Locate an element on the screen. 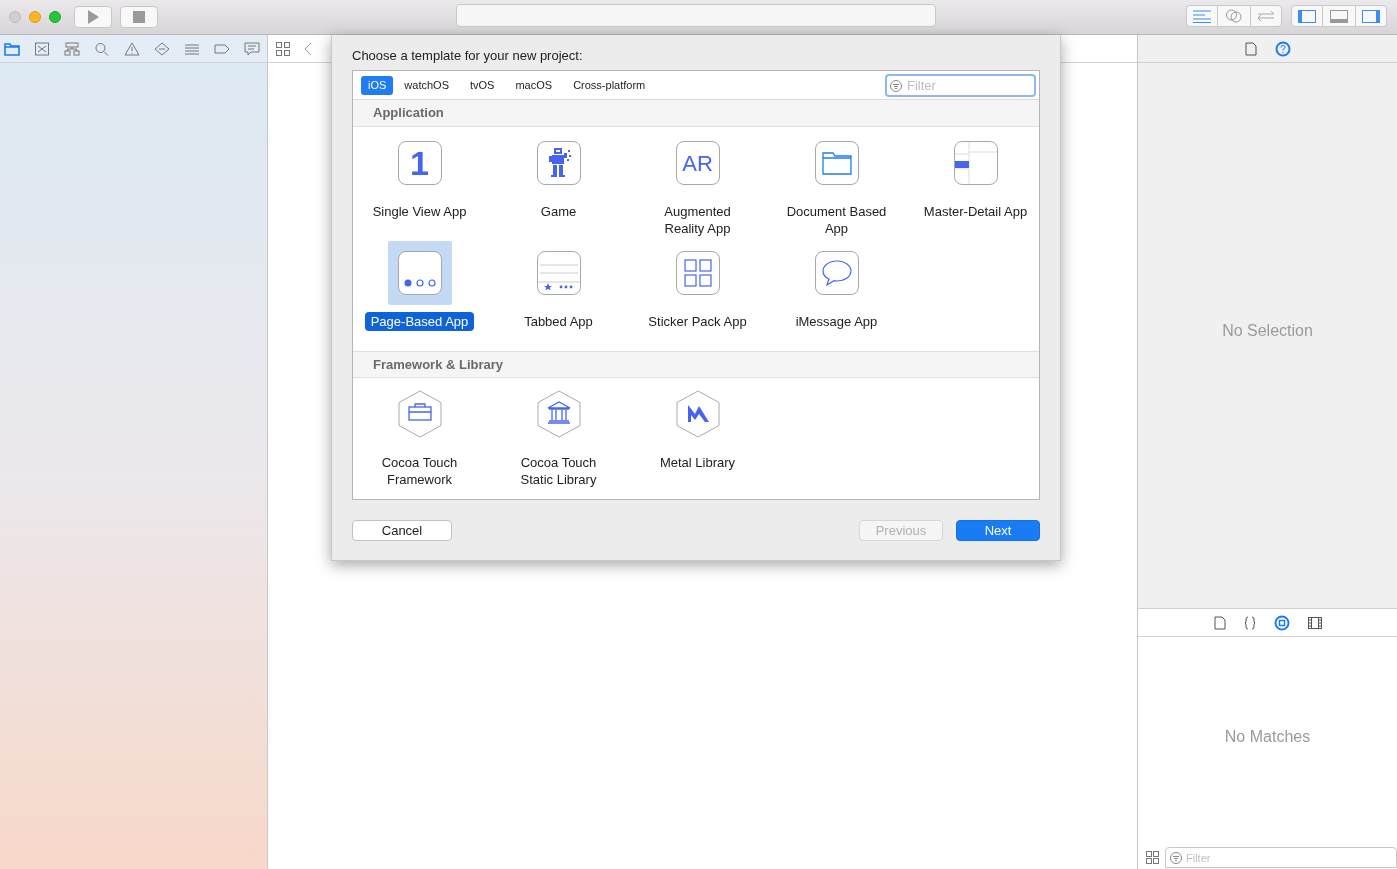  four-squares-icon is located at coordinates (697, 273).